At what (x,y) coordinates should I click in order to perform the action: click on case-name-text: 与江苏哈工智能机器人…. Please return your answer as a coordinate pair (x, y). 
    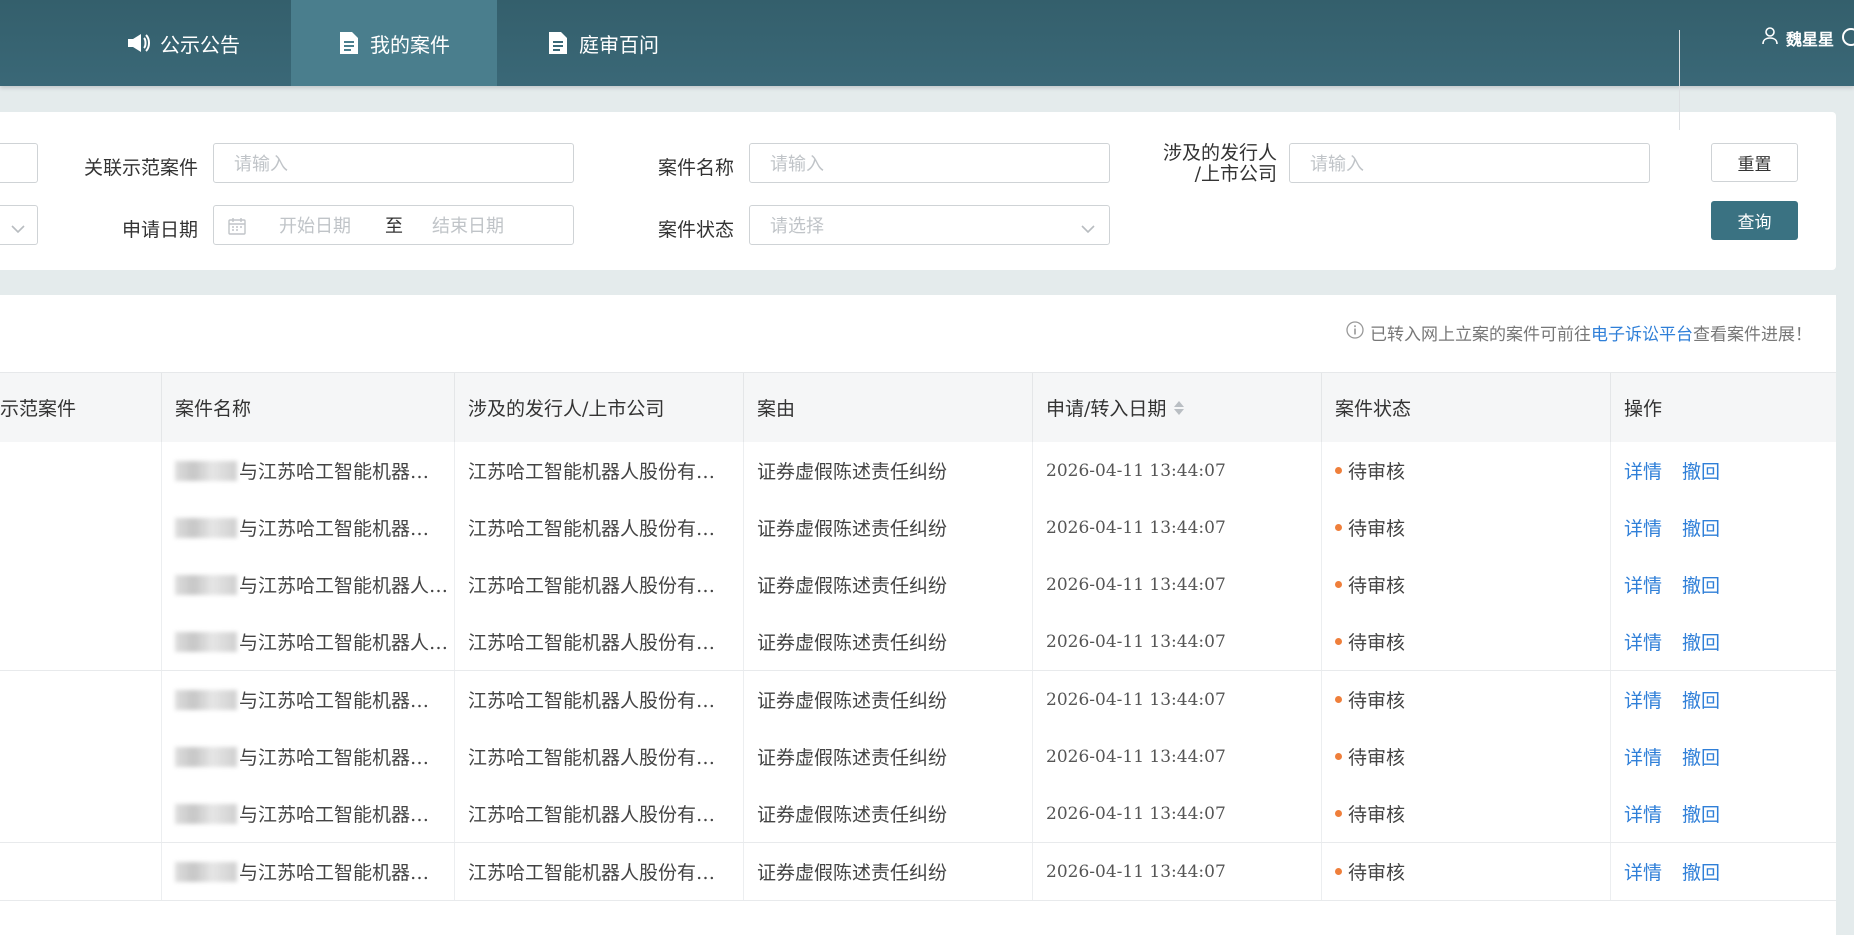
    Looking at the image, I should click on (344, 586).